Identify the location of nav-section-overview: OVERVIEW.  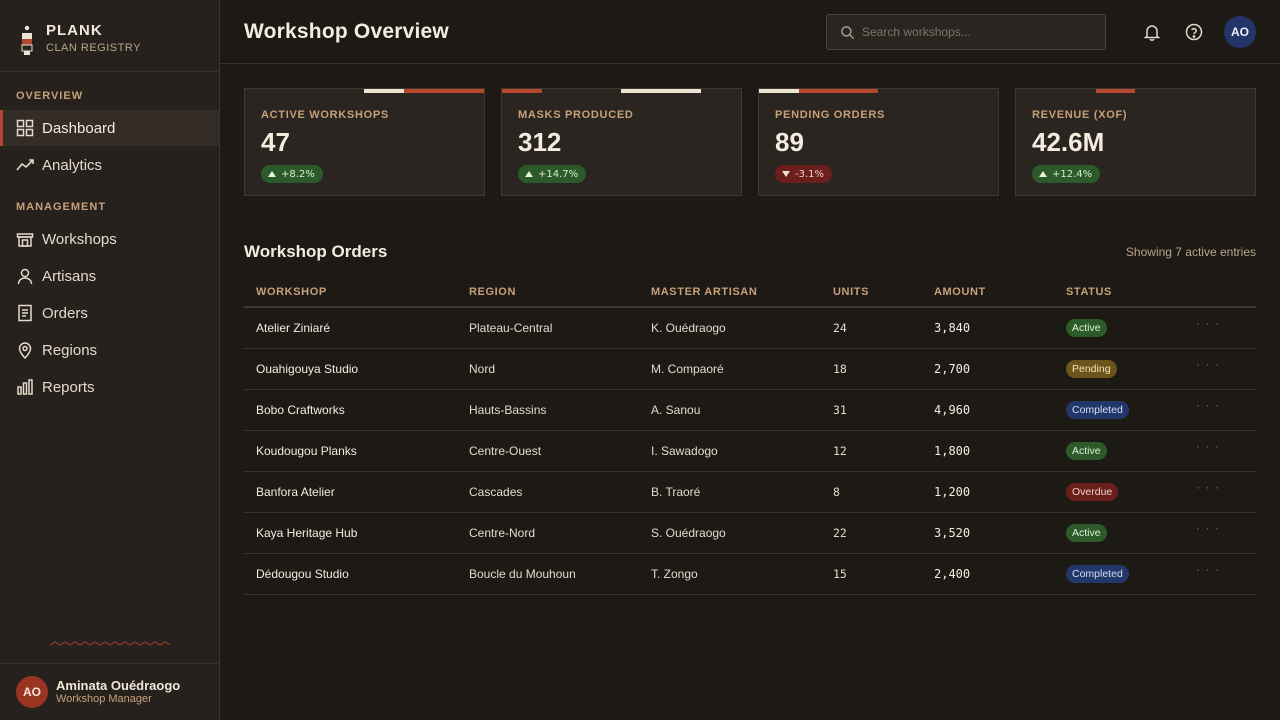
(50, 96).